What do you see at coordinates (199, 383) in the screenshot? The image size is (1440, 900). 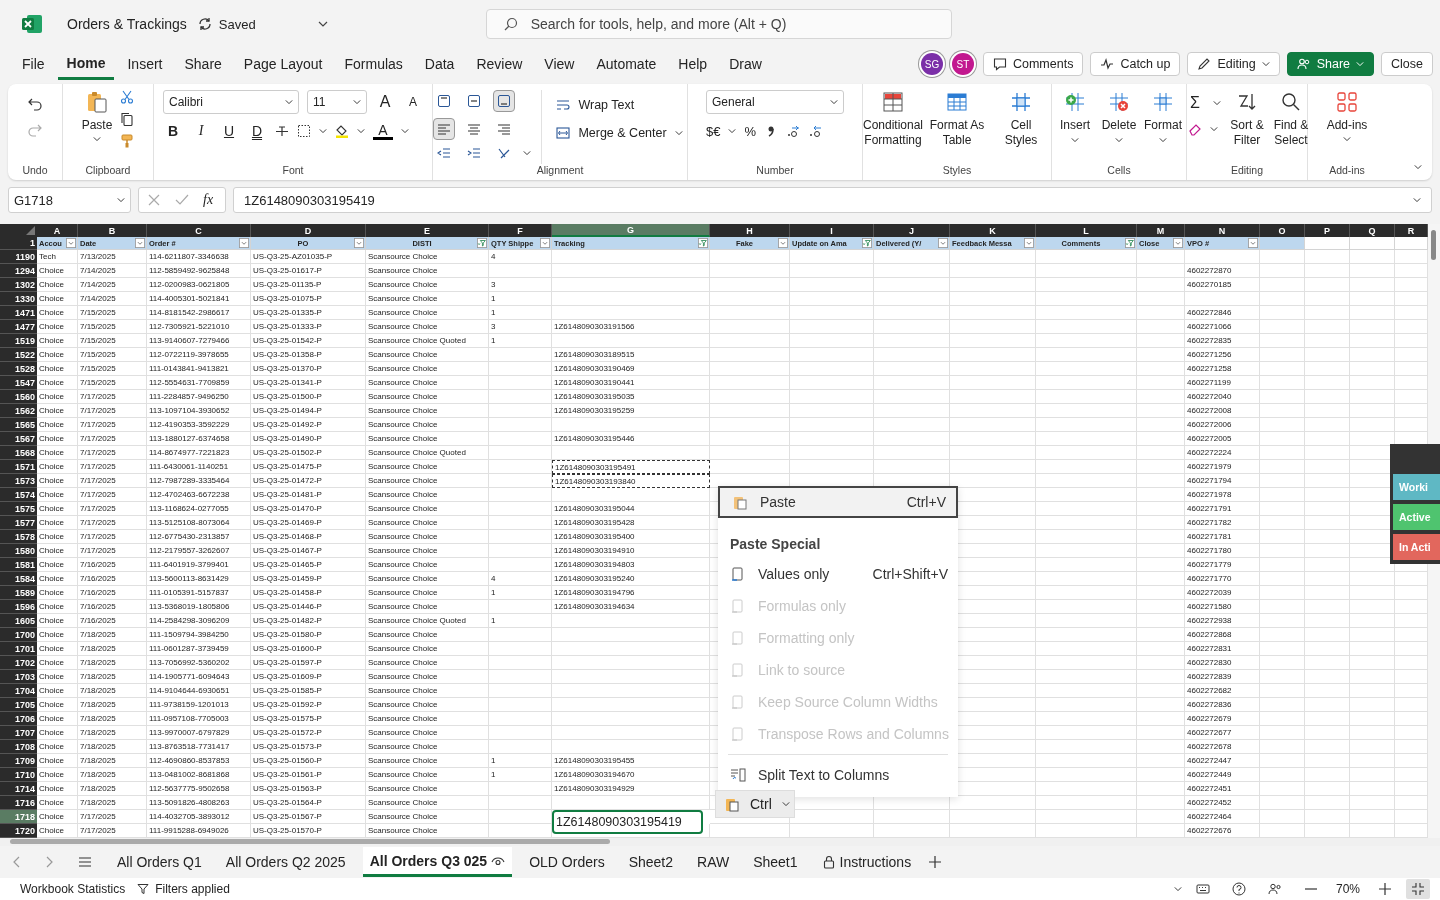 I see `table-cell: 112-5554631-7709859` at bounding box center [199, 383].